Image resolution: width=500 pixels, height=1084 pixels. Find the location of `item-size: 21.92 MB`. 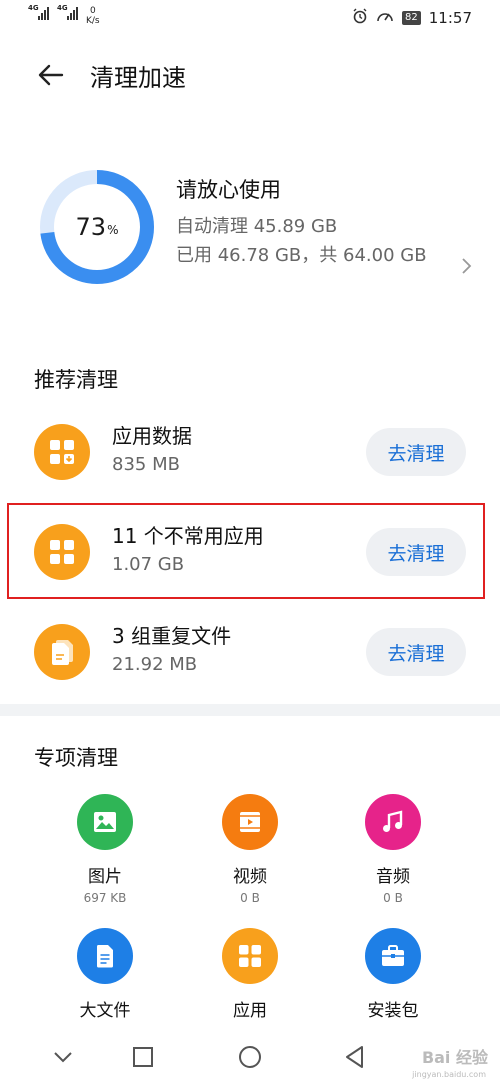

item-size: 21.92 MB is located at coordinates (155, 664).